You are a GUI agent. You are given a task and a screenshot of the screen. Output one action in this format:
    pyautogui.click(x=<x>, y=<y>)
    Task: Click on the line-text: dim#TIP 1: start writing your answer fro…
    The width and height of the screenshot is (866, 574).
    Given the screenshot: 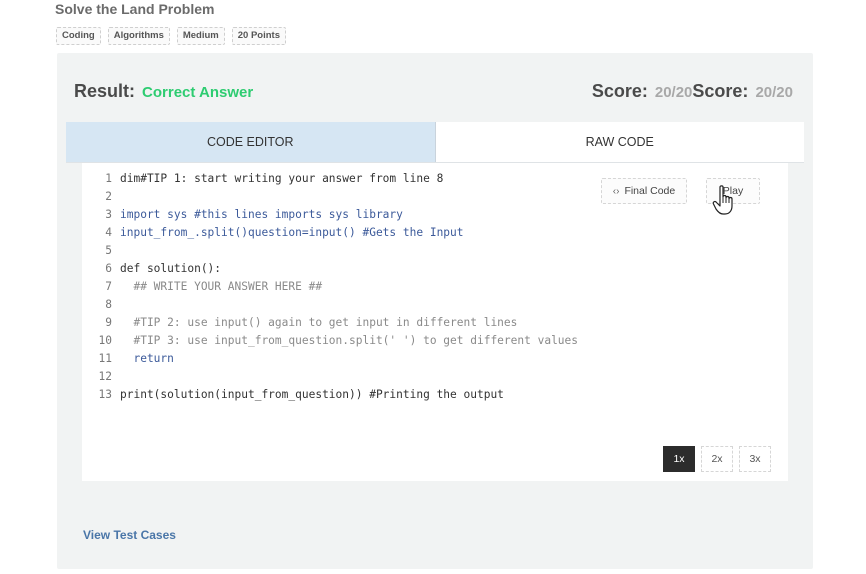 What is the action you would take?
    pyautogui.click(x=282, y=178)
    